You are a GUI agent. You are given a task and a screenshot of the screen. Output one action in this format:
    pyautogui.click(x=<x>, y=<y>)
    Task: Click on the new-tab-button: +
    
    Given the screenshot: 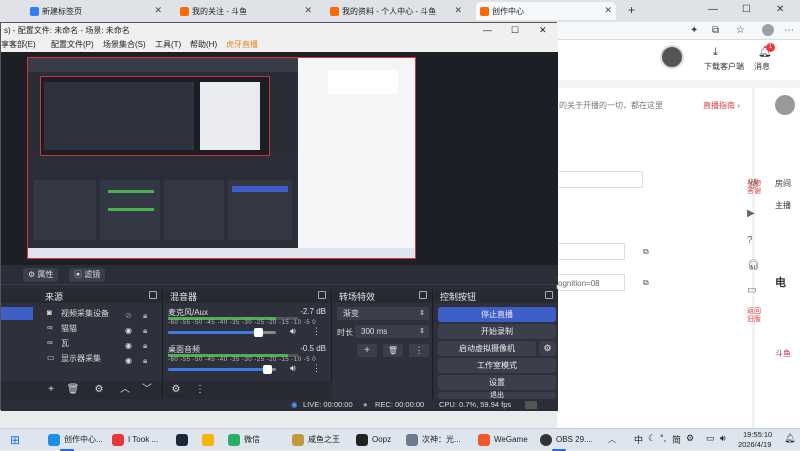 What is the action you would take?
    pyautogui.click(x=631, y=10)
    